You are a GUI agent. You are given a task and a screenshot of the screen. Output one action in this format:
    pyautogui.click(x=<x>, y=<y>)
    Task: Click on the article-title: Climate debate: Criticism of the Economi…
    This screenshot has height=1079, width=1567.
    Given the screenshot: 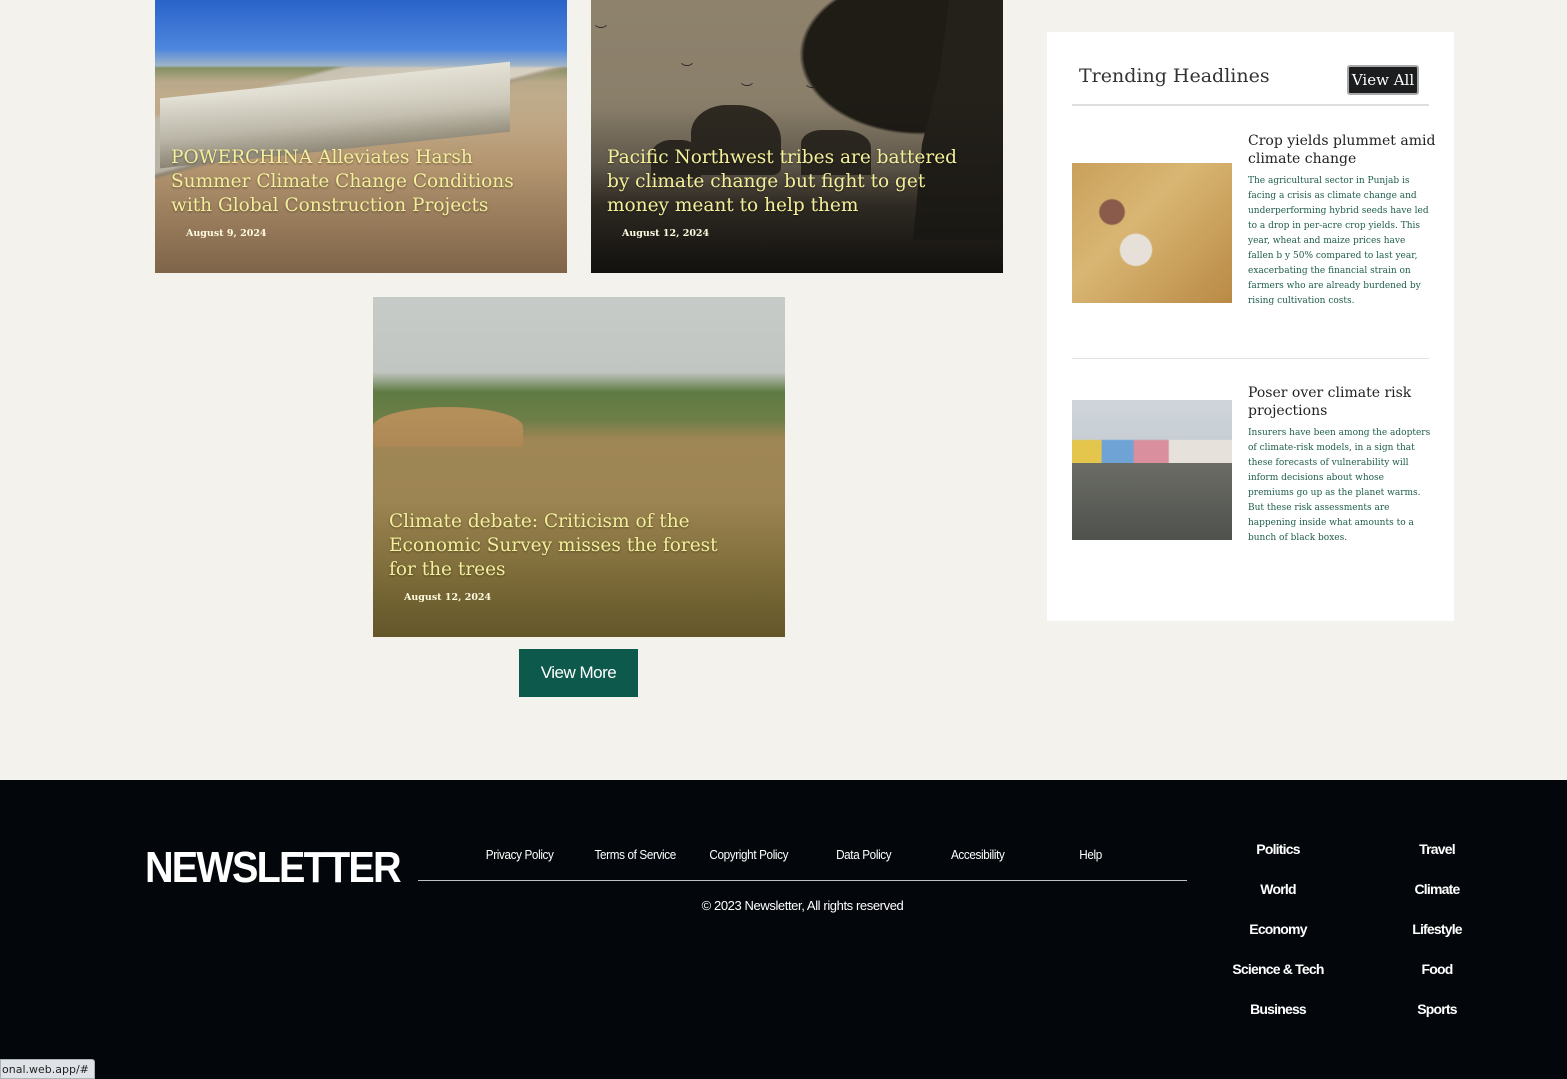 What is the action you would take?
    pyautogui.click(x=567, y=546)
    